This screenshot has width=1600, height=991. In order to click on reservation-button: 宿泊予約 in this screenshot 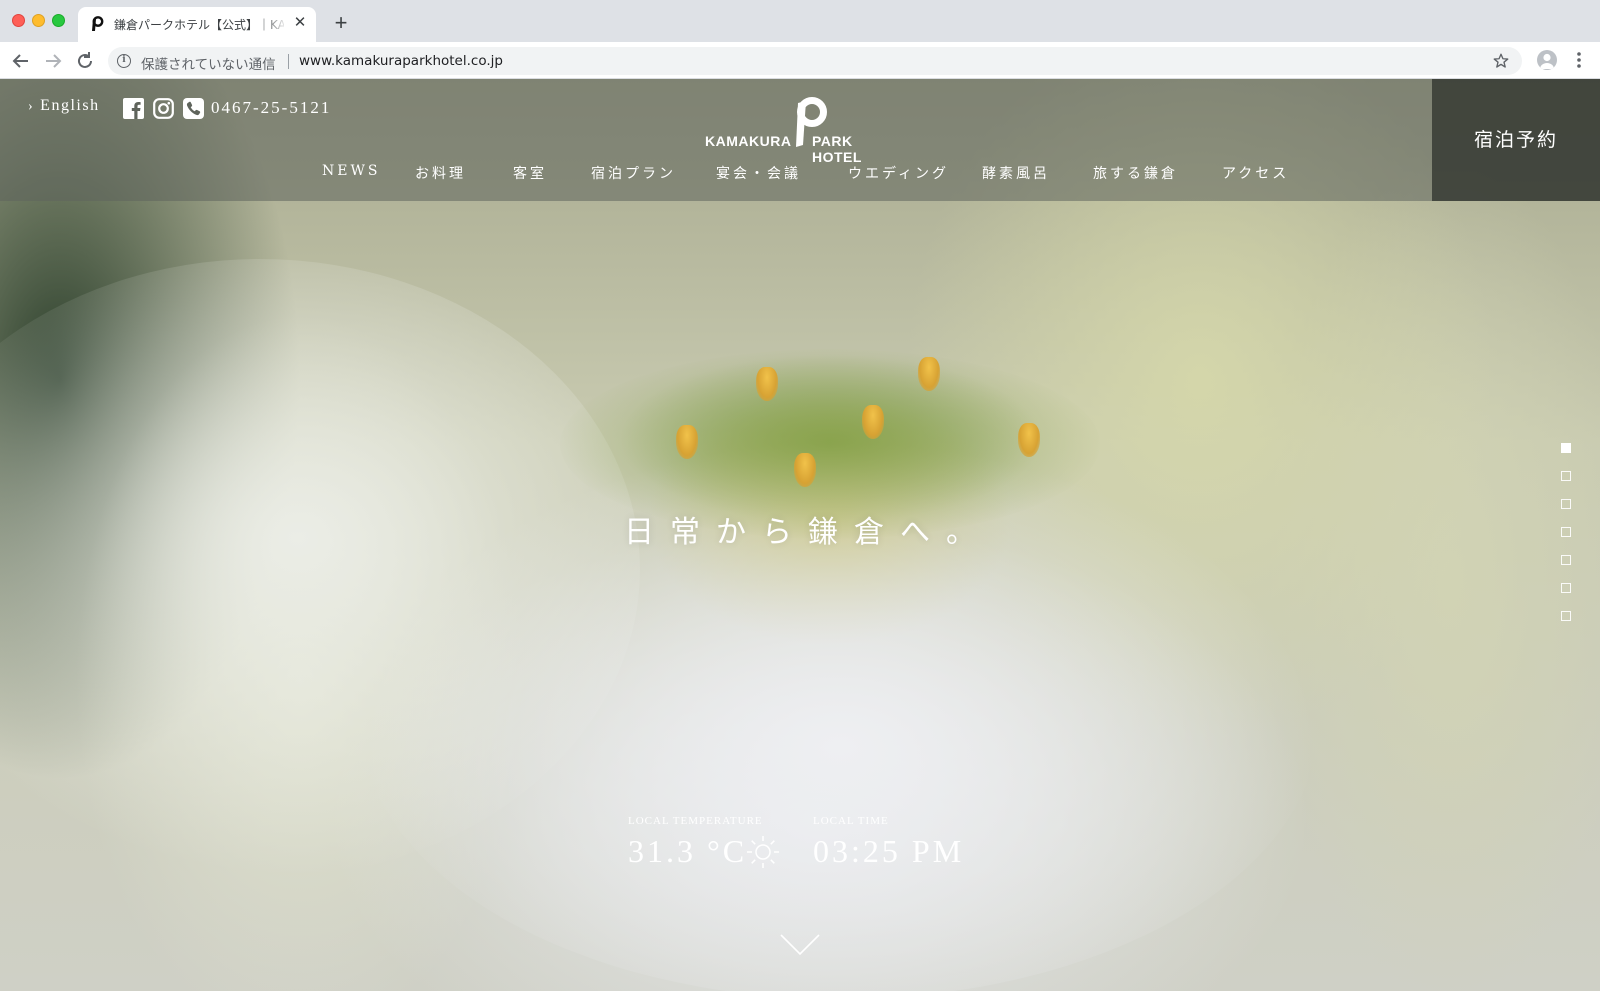, I will do `click(1516, 140)`.